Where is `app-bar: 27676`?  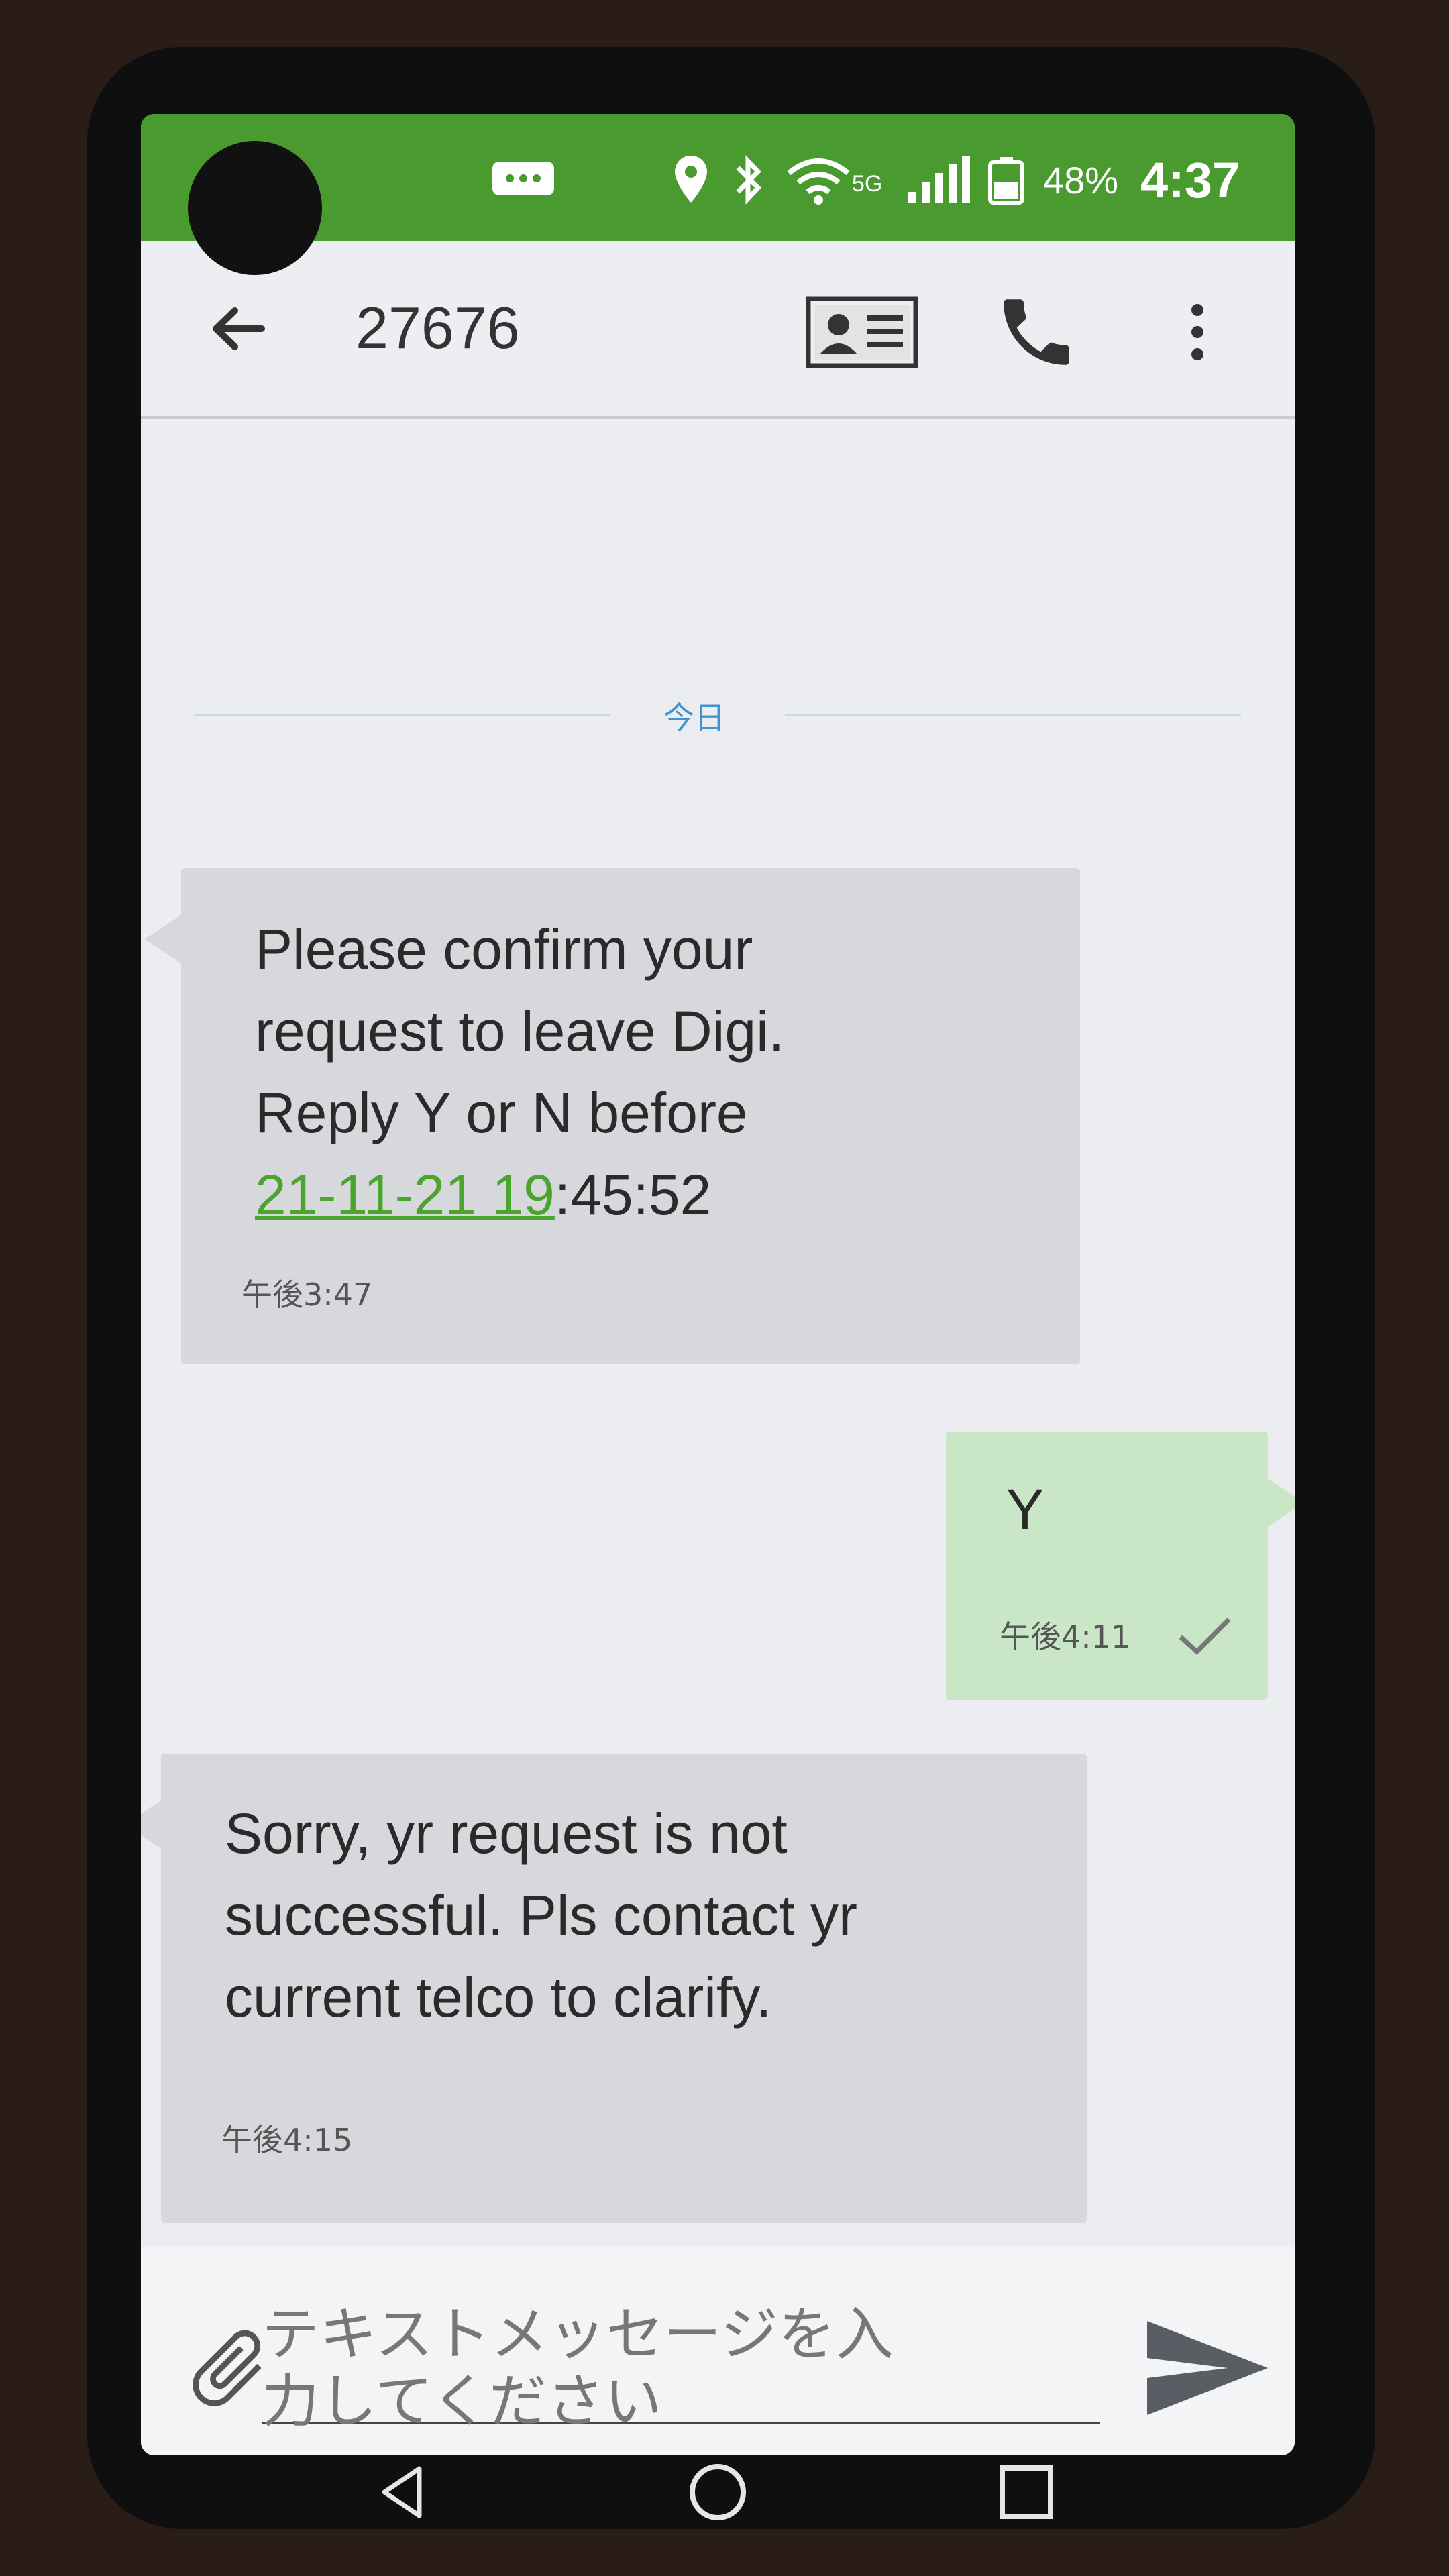 app-bar: 27676 is located at coordinates (718, 330).